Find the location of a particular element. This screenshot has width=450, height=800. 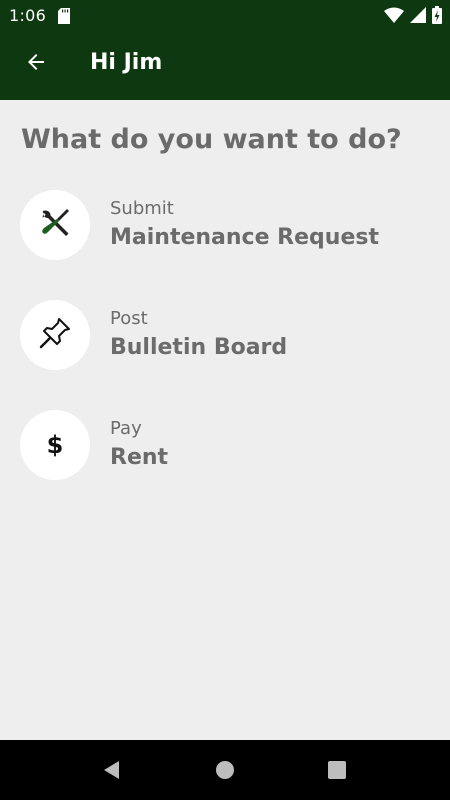

prompt-heading: What do you want to do? is located at coordinates (211, 139).